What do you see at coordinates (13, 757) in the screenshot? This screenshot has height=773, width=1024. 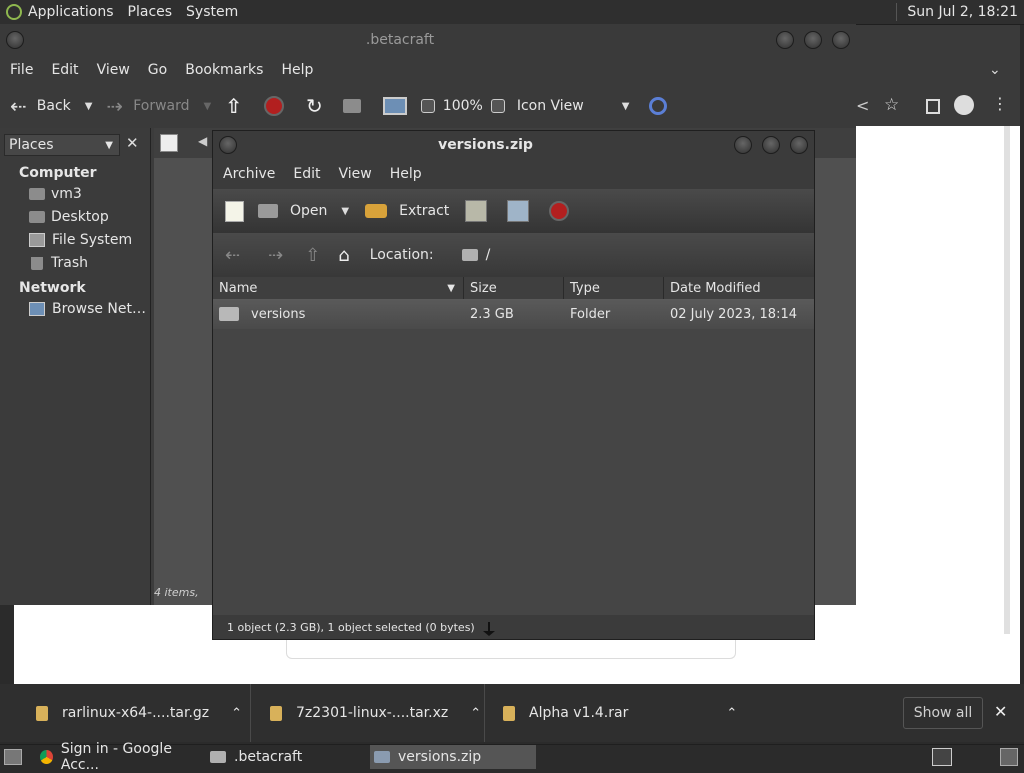 I see `show-desktop-icon` at bounding box center [13, 757].